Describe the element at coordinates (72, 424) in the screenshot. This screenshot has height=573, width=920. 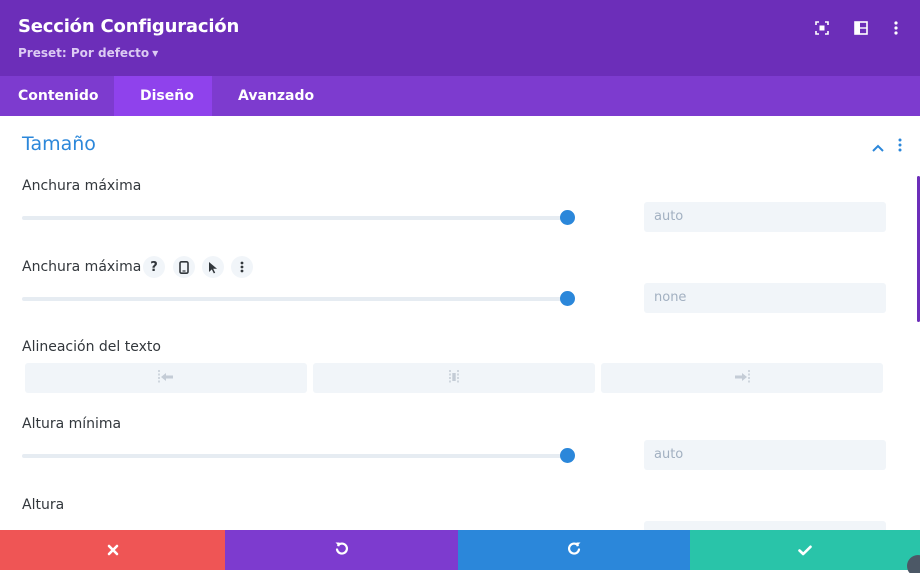
I see `min-height-label: Altura mínima` at that location.